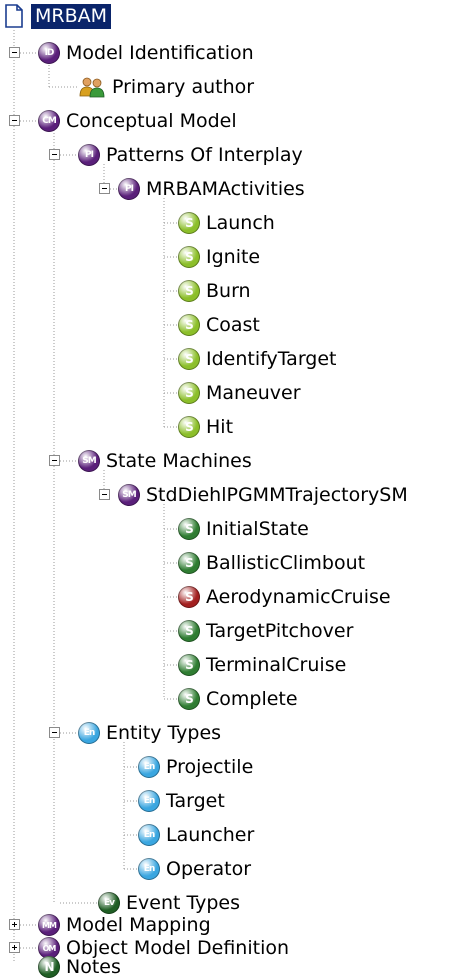 Image resolution: width=452 pixels, height=979 pixels. What do you see at coordinates (252, 699) in the screenshot?
I see `tree-node-label: Complete` at bounding box center [252, 699].